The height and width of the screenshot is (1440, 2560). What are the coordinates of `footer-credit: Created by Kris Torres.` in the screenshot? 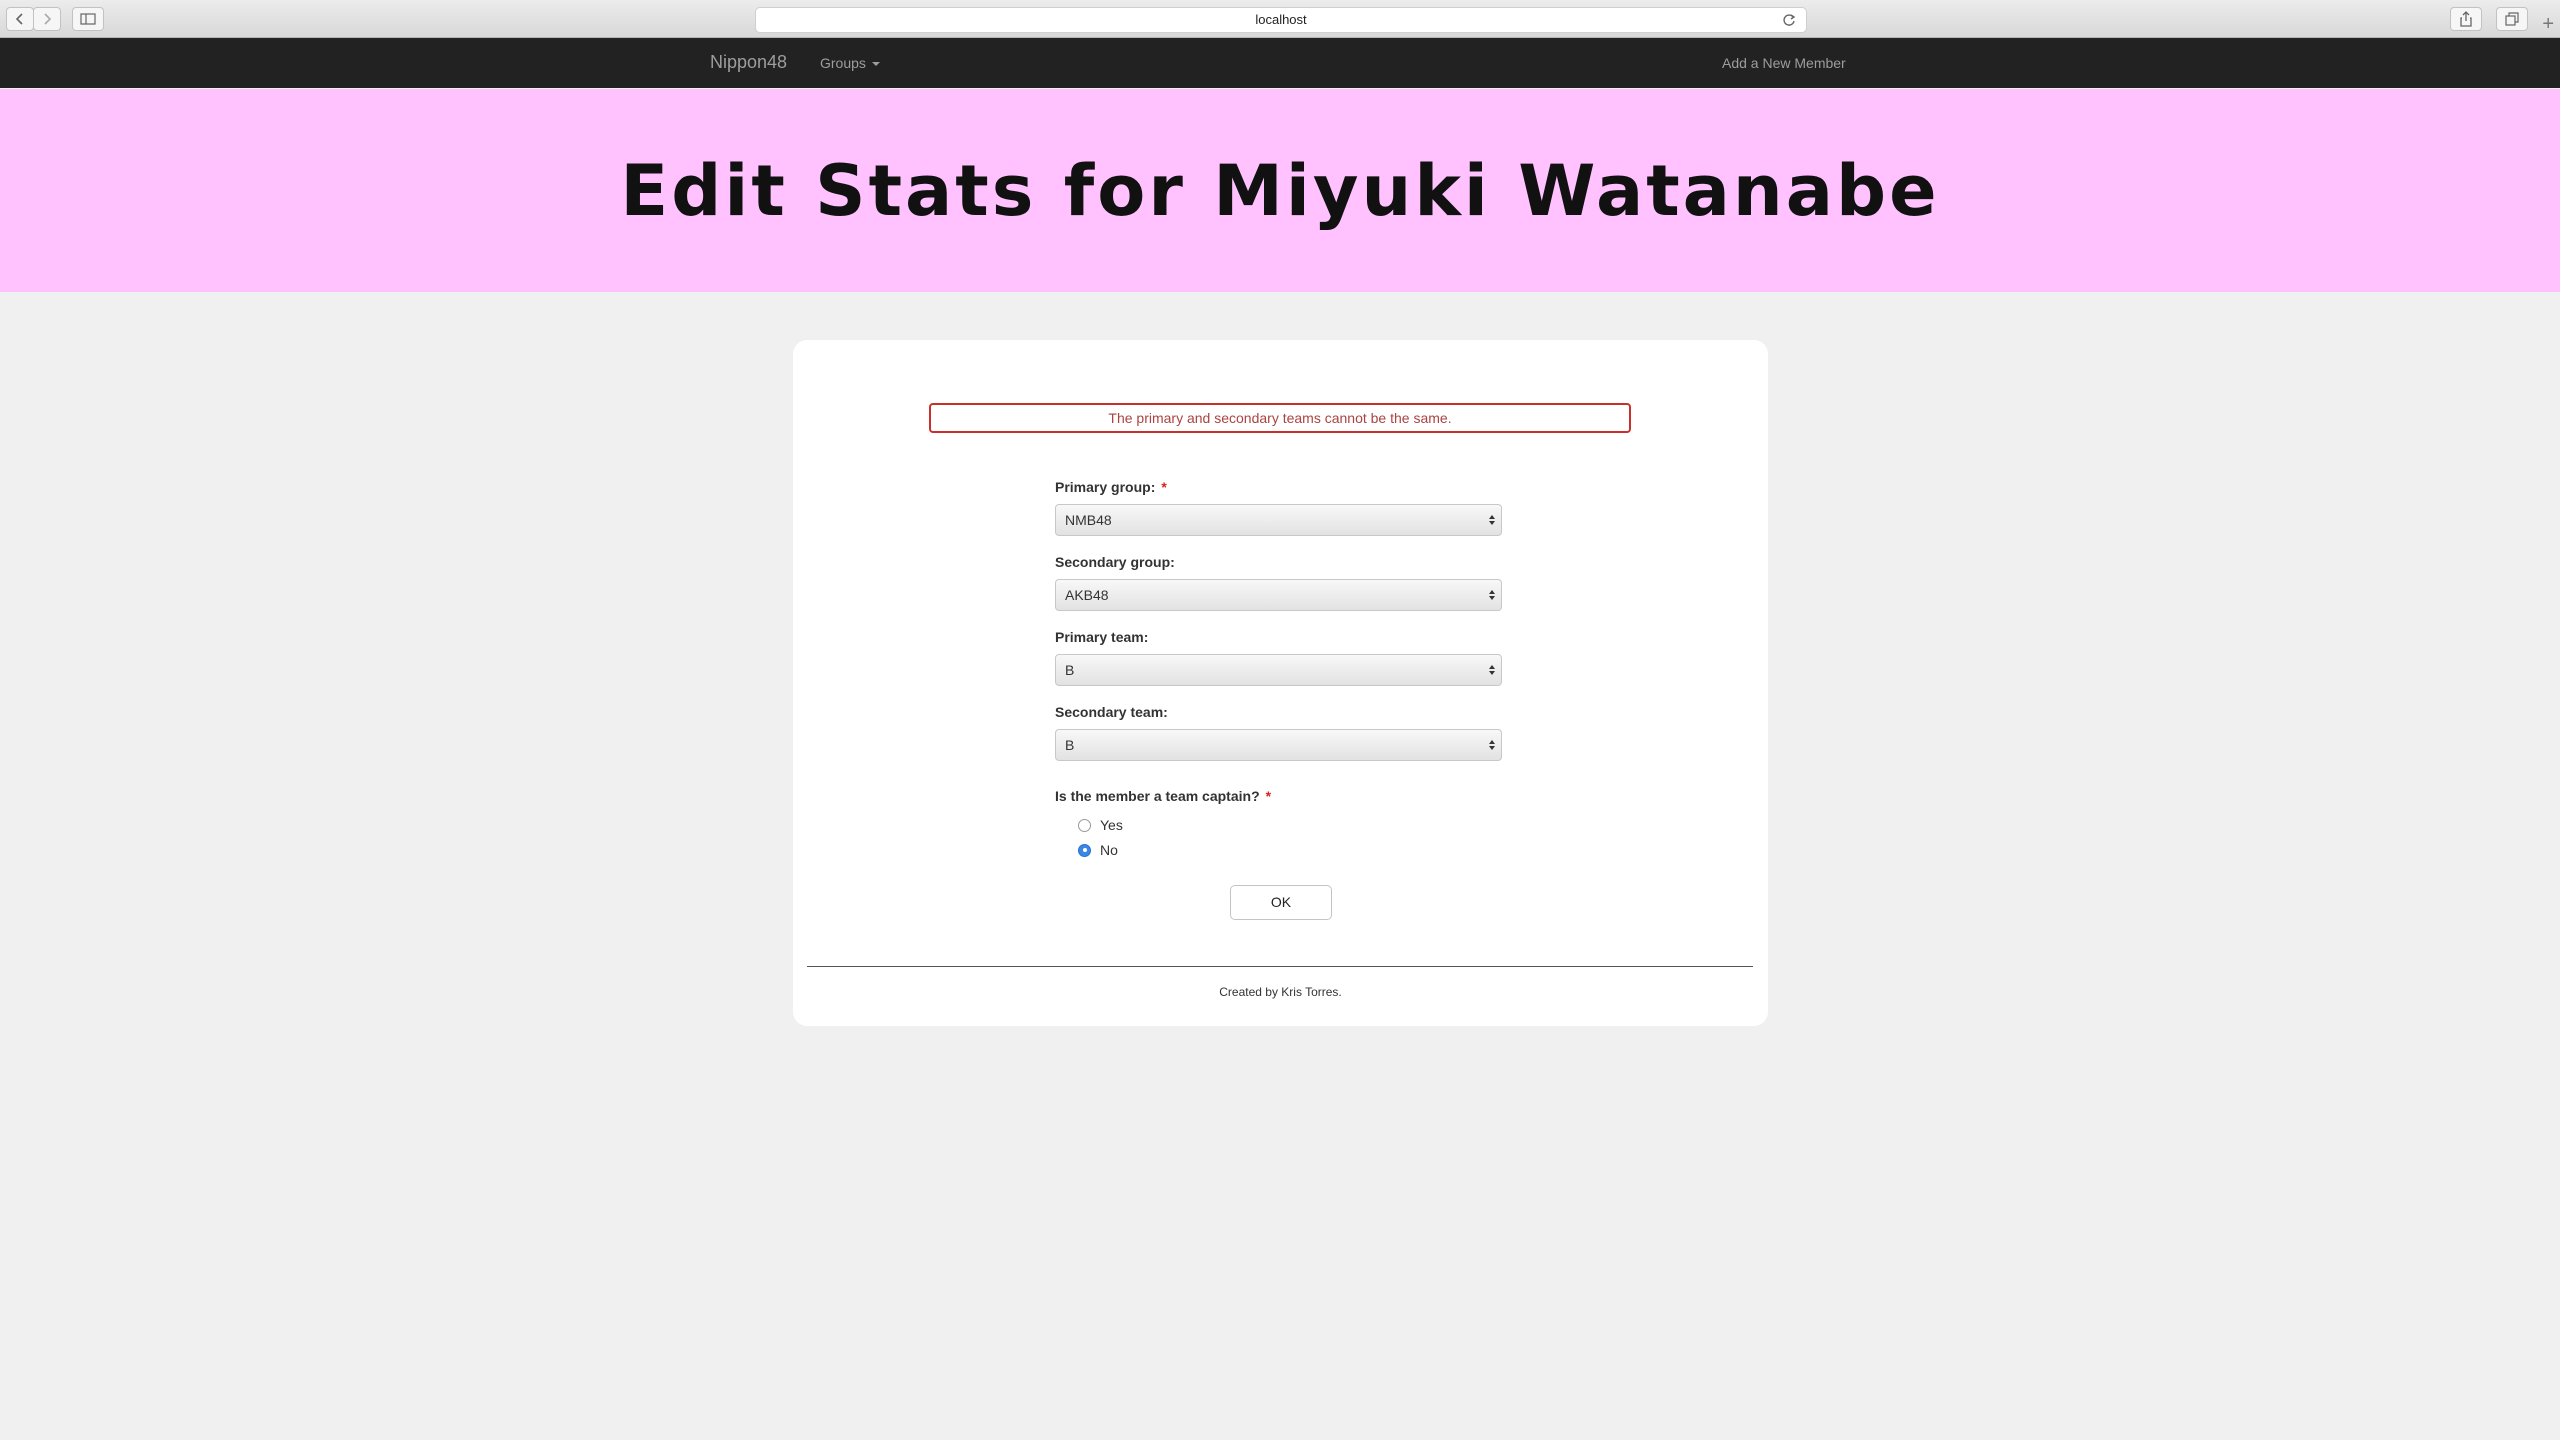 It's located at (1280, 992).